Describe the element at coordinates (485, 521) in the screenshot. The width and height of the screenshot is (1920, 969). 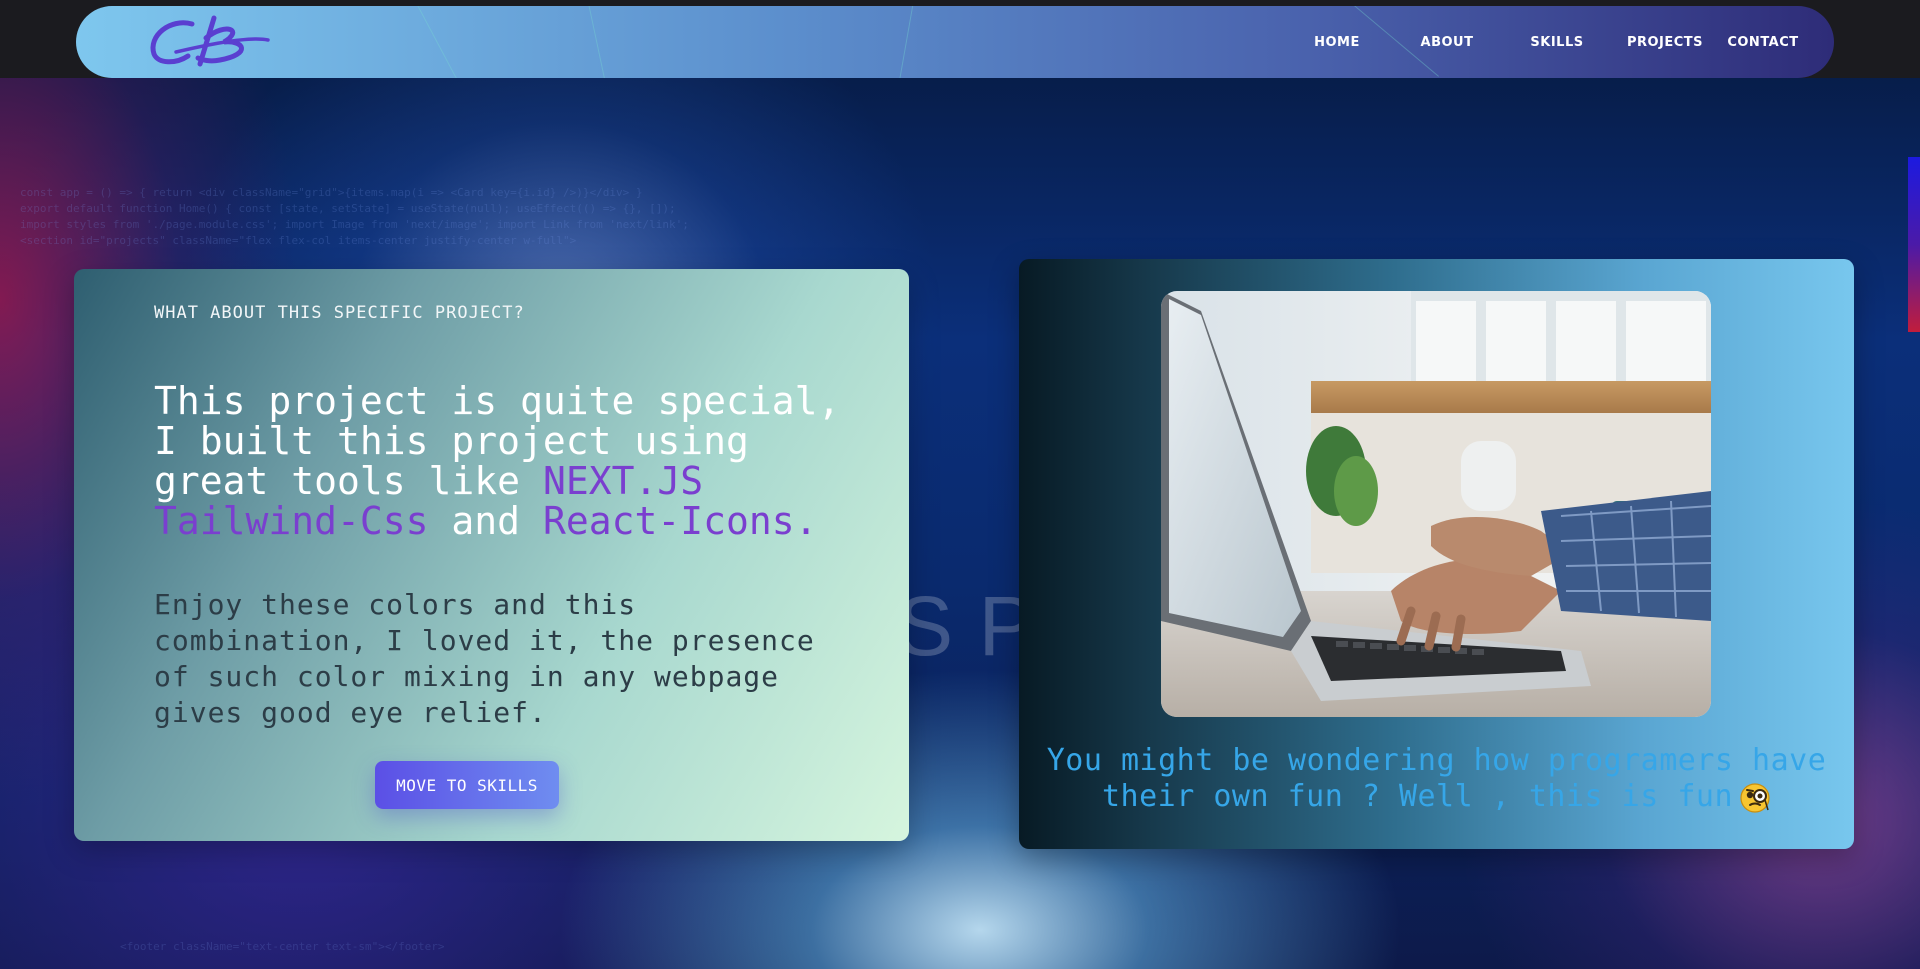
I see `headline-and: and` at that location.